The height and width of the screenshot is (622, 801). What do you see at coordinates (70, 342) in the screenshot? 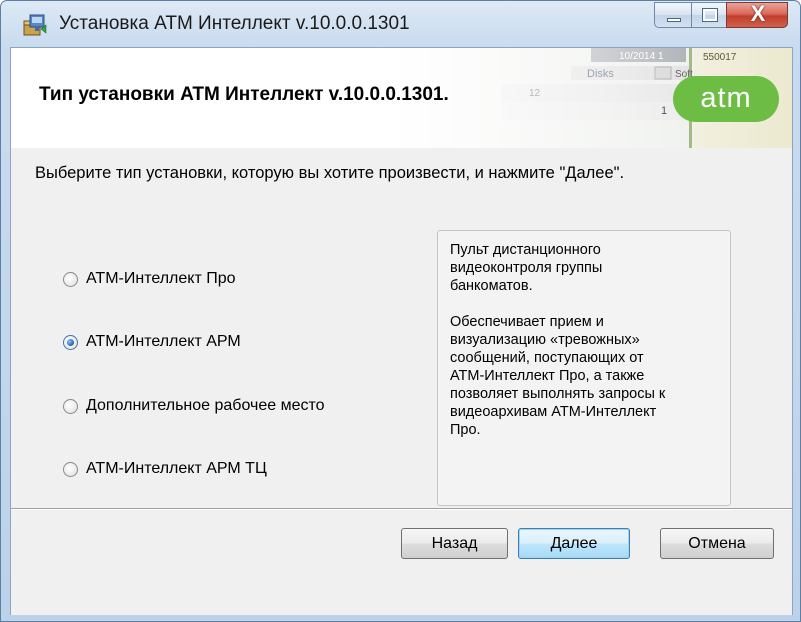
I see `radio-button-selected-icon` at bounding box center [70, 342].